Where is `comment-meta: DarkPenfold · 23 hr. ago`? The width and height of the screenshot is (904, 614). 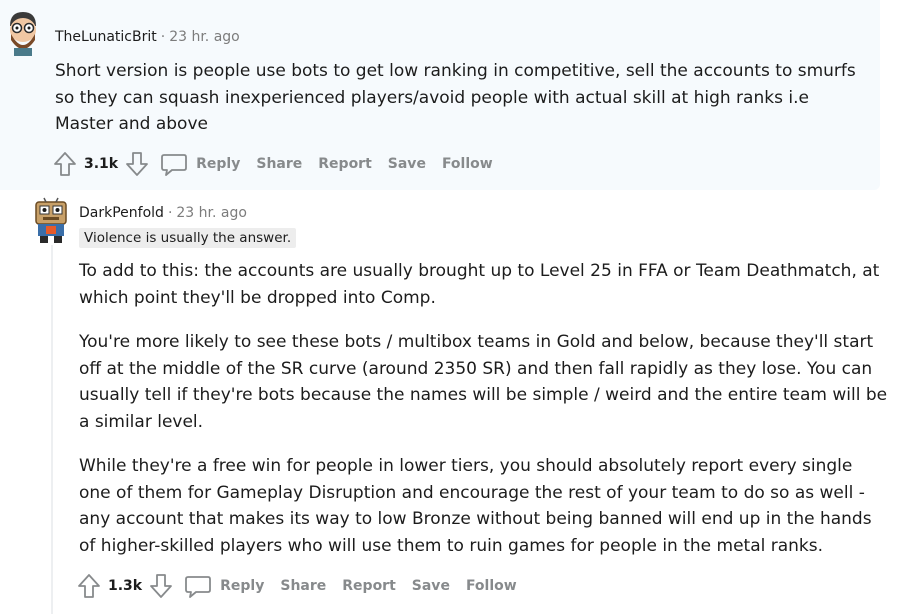 comment-meta: DarkPenfold · 23 hr. ago is located at coordinates (163, 213).